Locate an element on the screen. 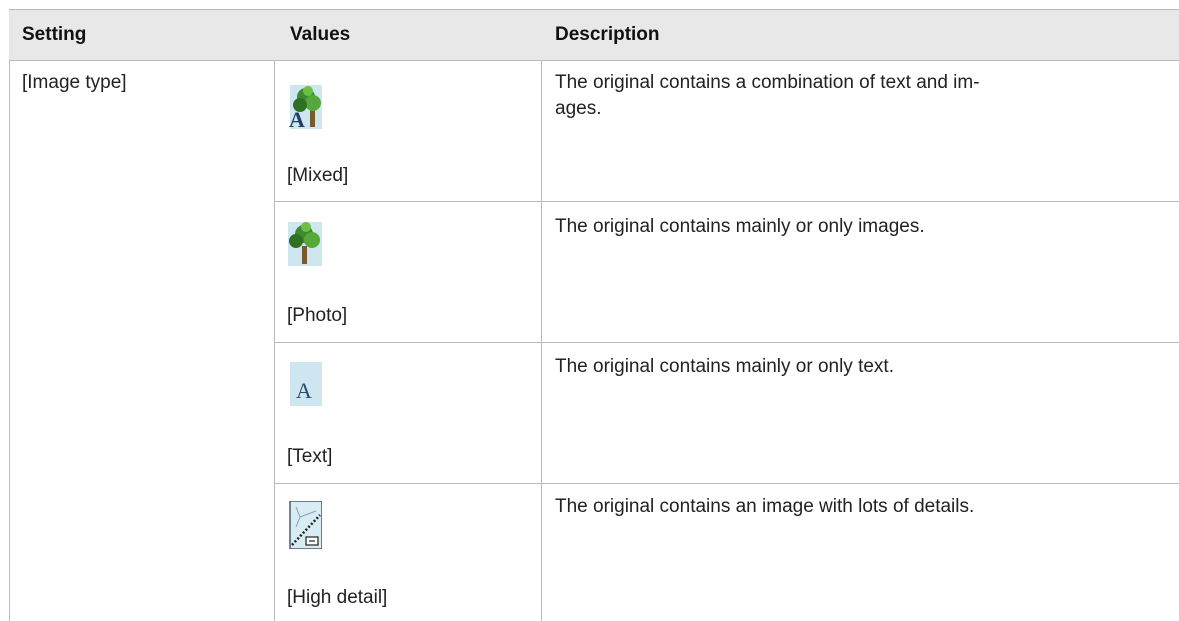  table-header: Setting Values Description is located at coordinates (594, 35).